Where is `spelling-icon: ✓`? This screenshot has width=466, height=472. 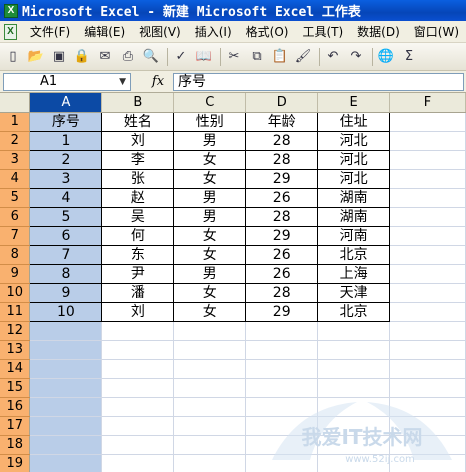 spelling-icon: ✓ is located at coordinates (181, 57).